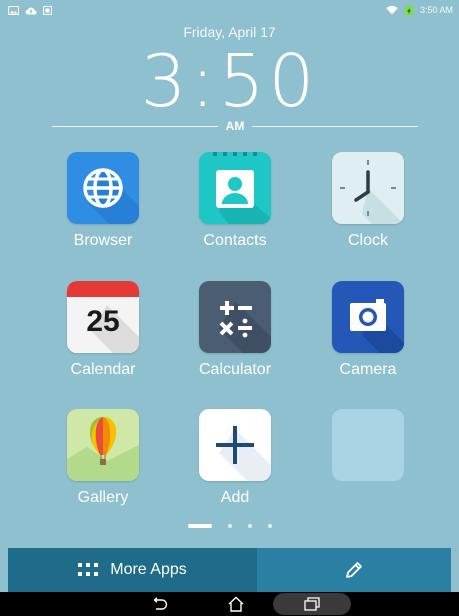 This screenshot has width=459, height=616. I want to click on widget-ampm: AM, so click(235, 126).